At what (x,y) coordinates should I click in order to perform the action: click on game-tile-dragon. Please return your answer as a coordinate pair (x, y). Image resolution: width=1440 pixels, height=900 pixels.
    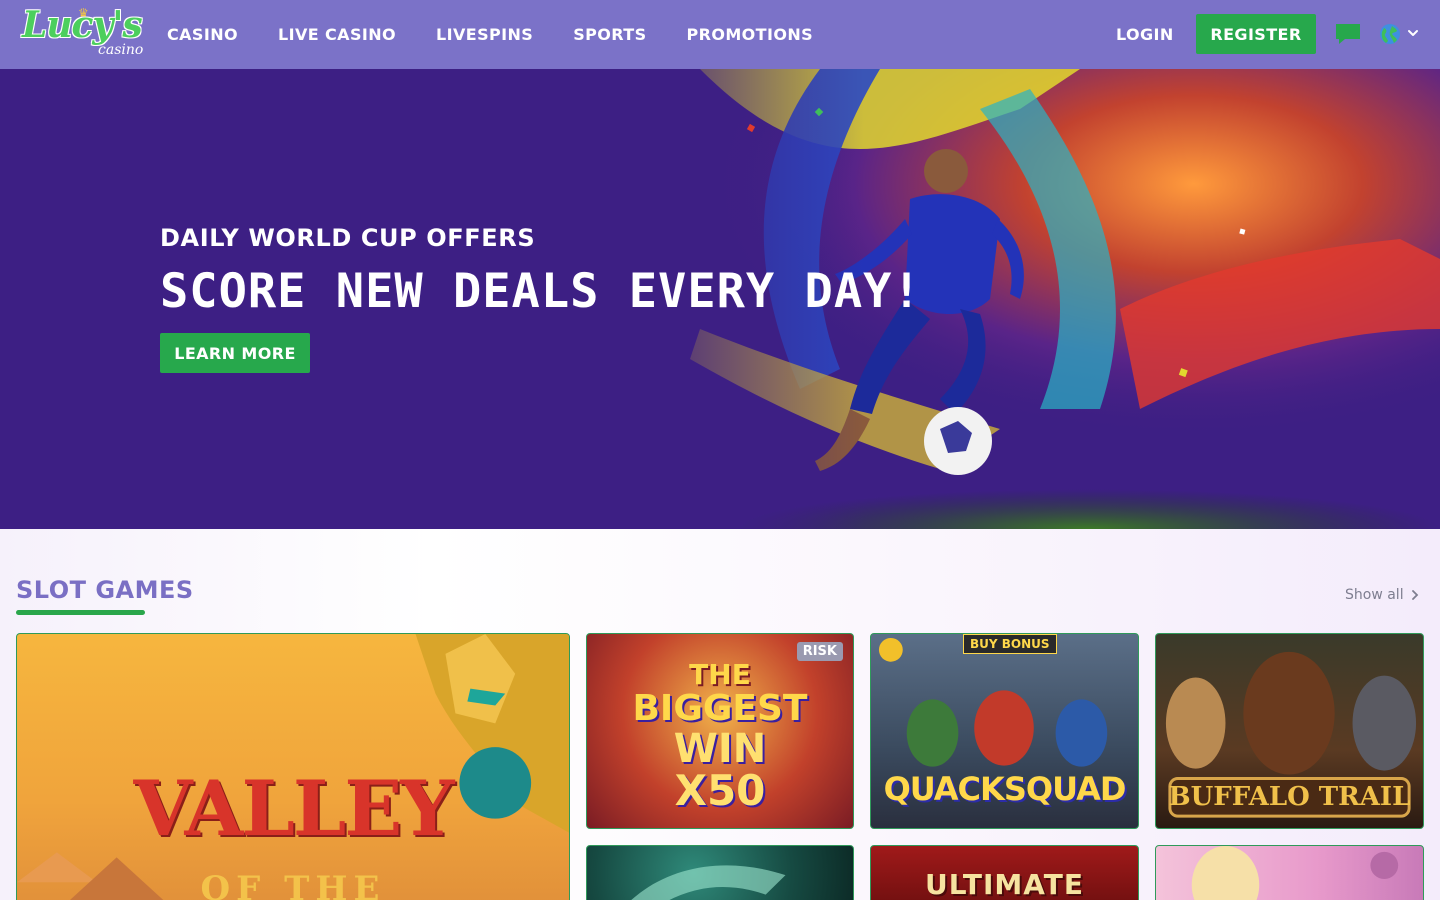
    Looking at the image, I should click on (720, 872).